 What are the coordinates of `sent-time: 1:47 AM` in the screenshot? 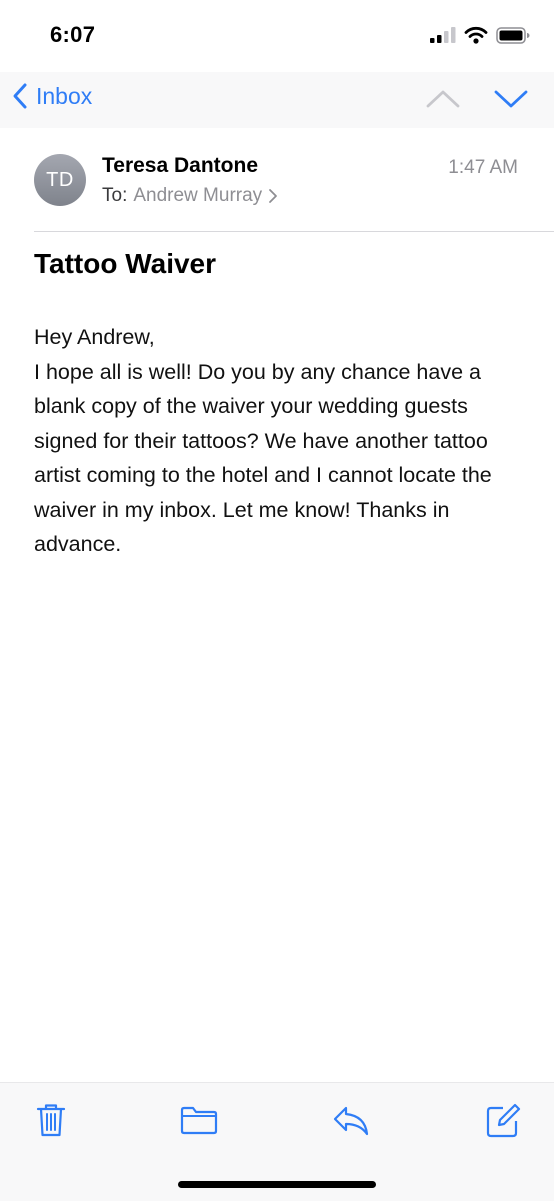 It's located at (483, 167).